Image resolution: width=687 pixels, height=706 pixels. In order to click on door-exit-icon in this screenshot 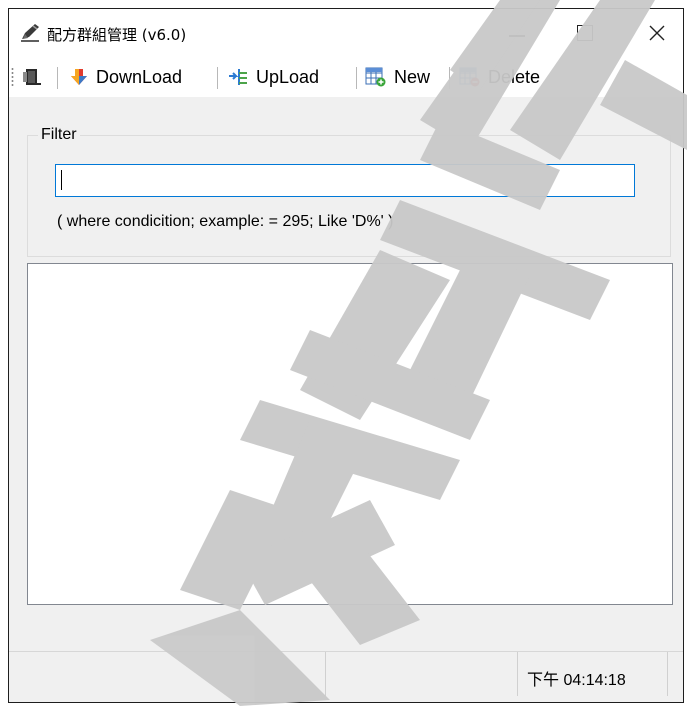, I will do `click(32, 77)`.